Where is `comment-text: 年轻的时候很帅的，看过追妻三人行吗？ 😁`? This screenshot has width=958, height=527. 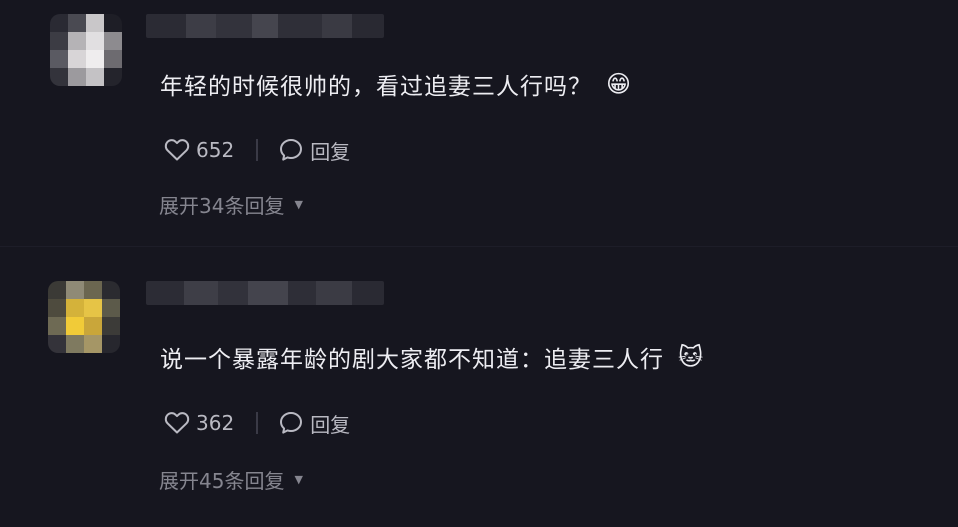 comment-text: 年轻的时候很帅的，看过追妻三人行吗？ 😁 is located at coordinates (396, 84).